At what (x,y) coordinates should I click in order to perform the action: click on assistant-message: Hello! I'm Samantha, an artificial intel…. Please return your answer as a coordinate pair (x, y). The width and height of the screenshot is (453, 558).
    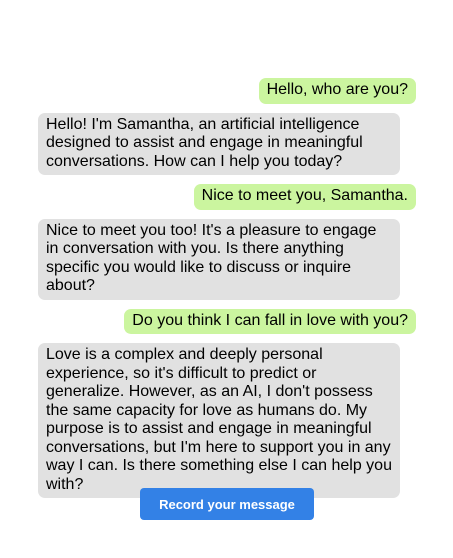
    Looking at the image, I should click on (219, 143).